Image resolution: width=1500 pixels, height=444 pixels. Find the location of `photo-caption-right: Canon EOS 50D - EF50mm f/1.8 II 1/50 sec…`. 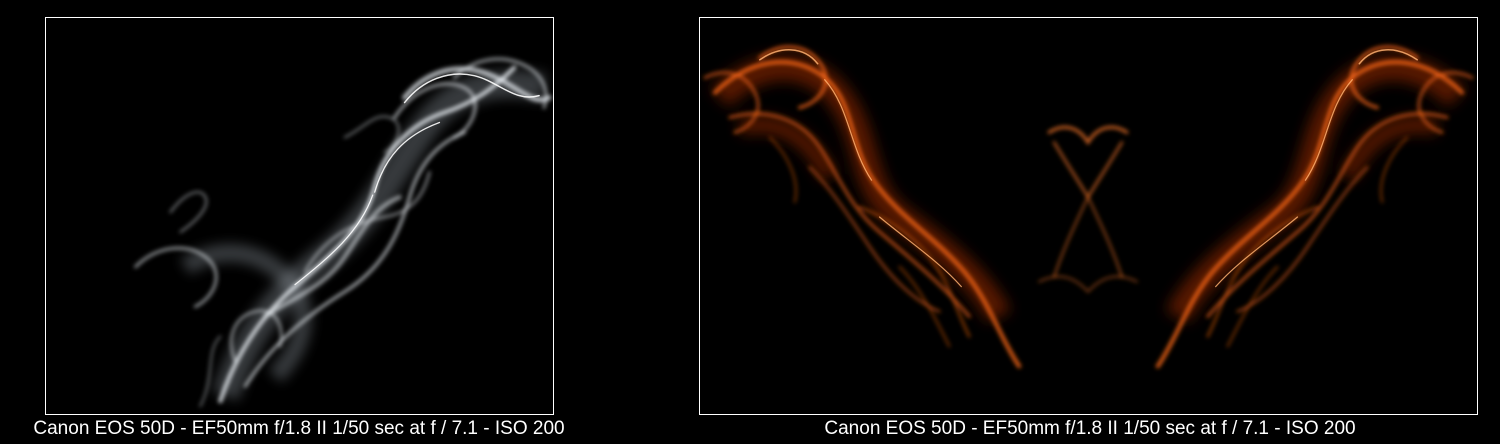

photo-caption-right: Canon EOS 50D - EF50mm f/1.8 II 1/50 sec… is located at coordinates (1090, 428).